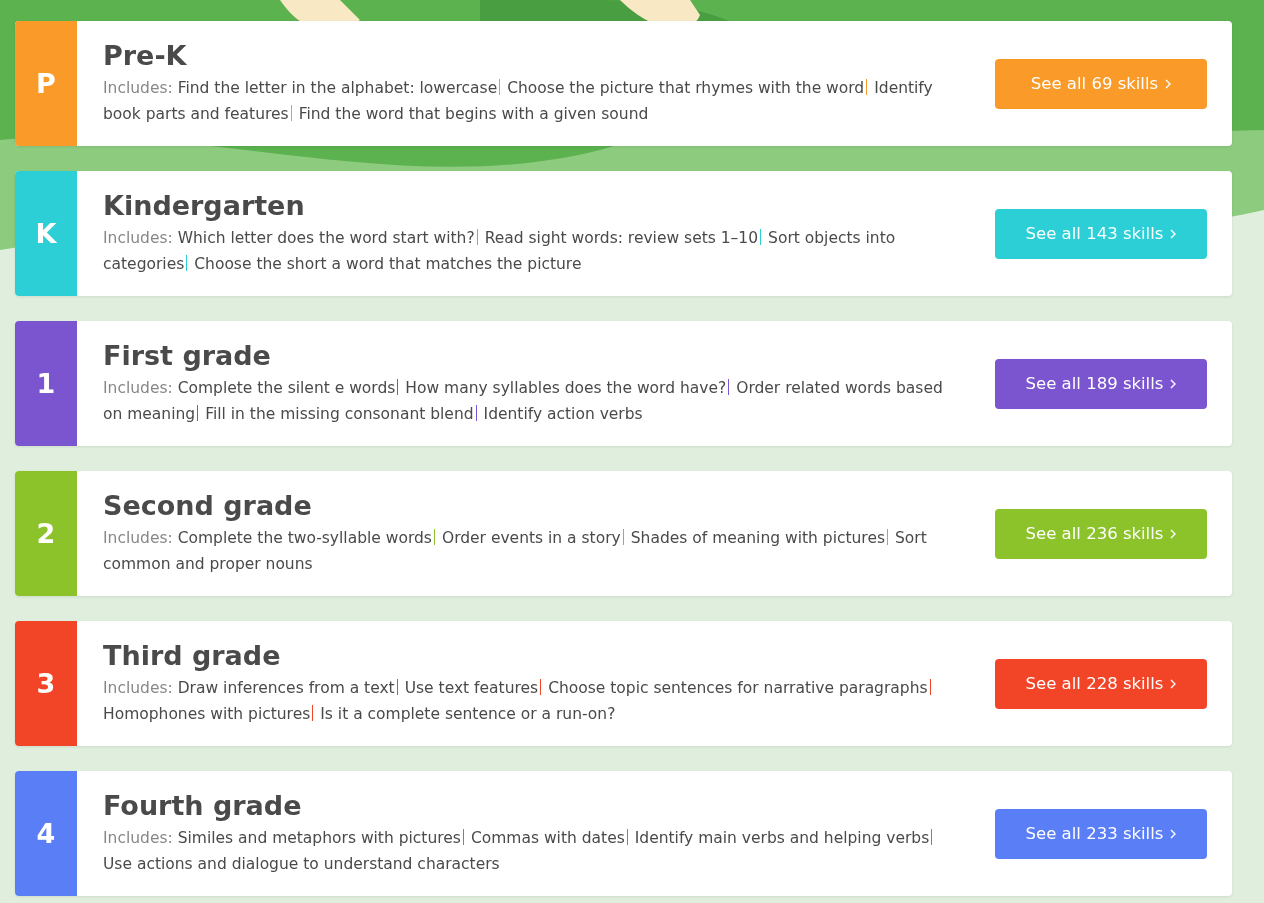 This screenshot has width=1264, height=903. I want to click on grade-badge: 2, so click(46, 533).